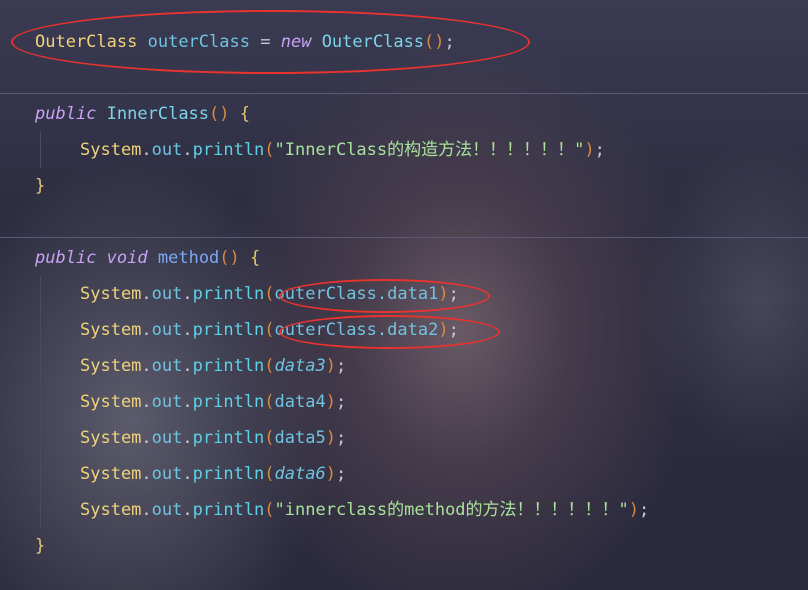 The image size is (808, 590). I want to click on code-line-println-data1: System.out.println(outerClass.data1);, so click(404, 294).